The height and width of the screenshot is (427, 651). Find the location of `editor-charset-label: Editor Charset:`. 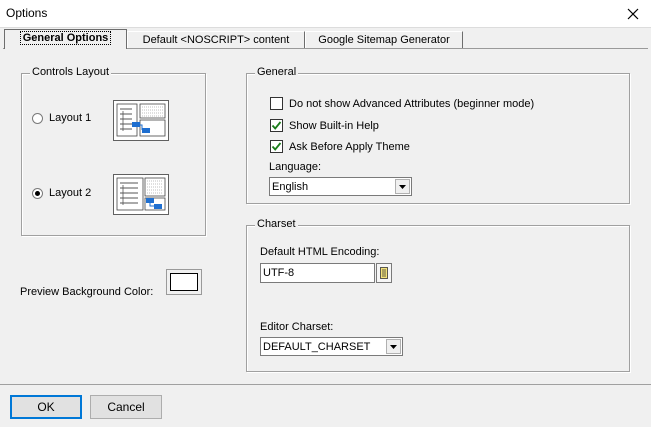

editor-charset-label: Editor Charset: is located at coordinates (297, 327).